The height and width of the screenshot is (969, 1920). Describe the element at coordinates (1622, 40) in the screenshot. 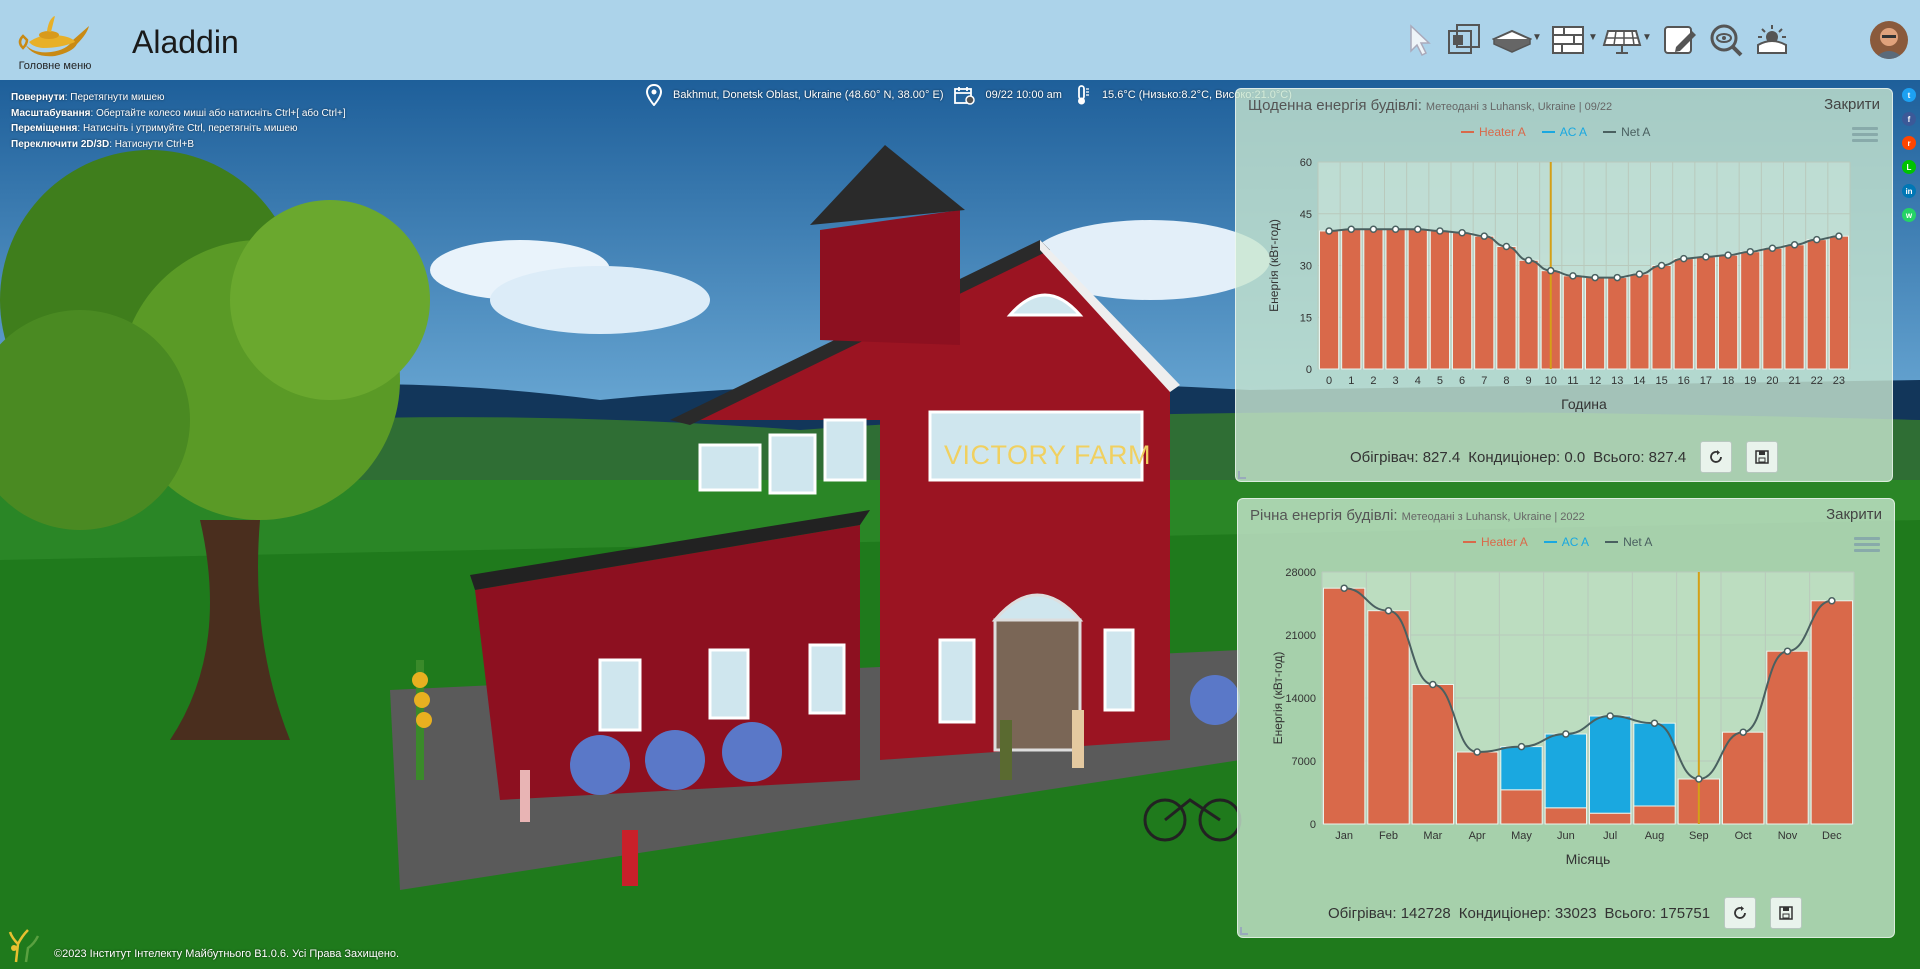

I see `solar-panel-tool-button` at that location.